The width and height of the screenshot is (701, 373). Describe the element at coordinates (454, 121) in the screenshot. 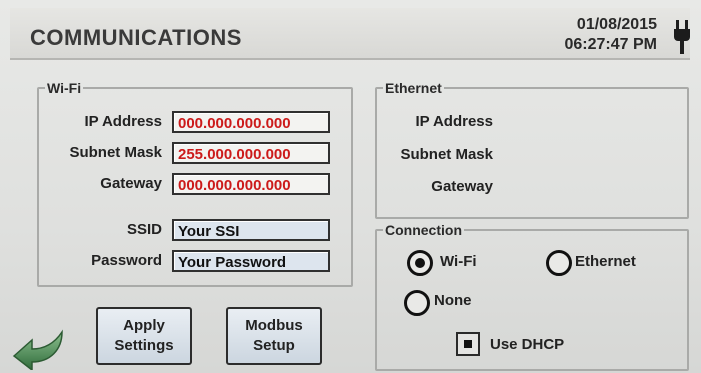

I see `ethernet-ip-label: IP Address` at that location.